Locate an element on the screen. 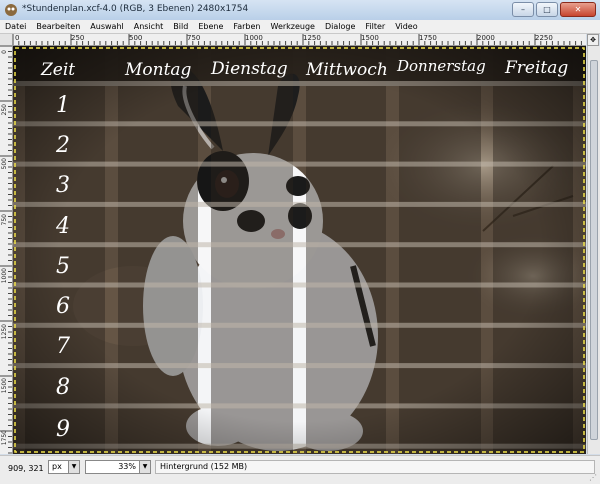 The image size is (600, 484). close-button: ✕ is located at coordinates (578, 9).